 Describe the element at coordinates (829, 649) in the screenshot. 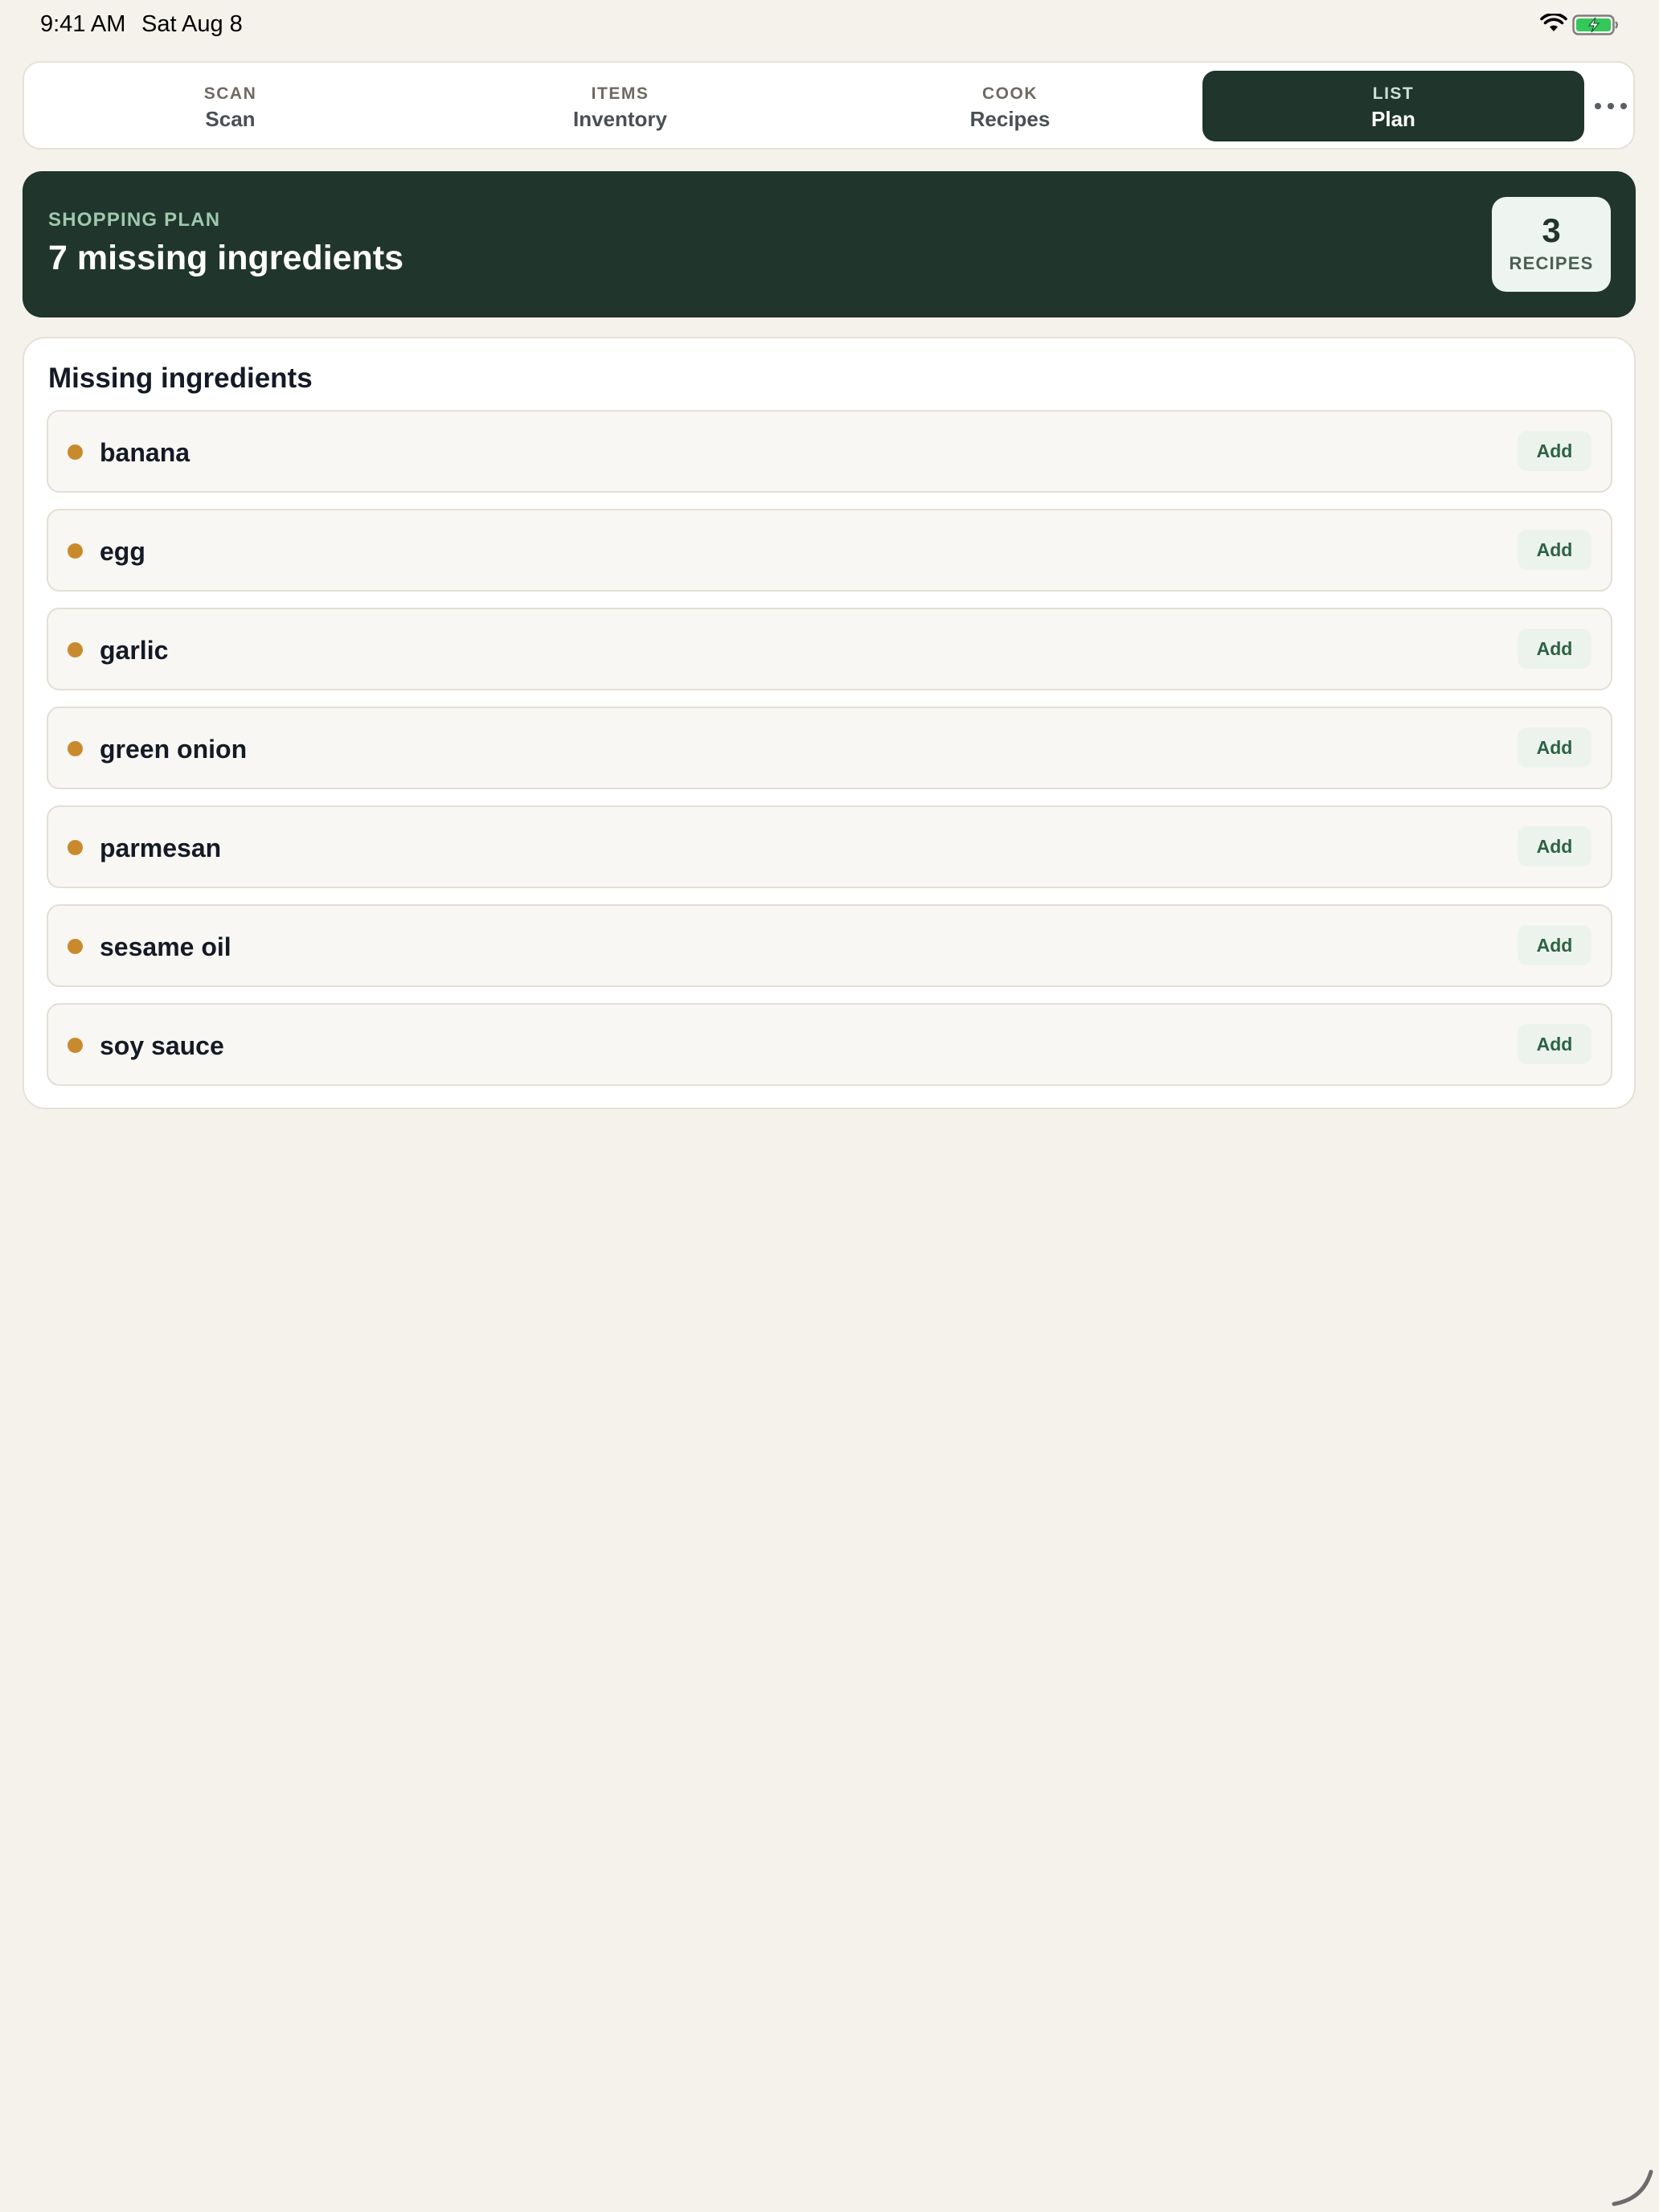

I see `ingredient-row: garlic Add` at that location.